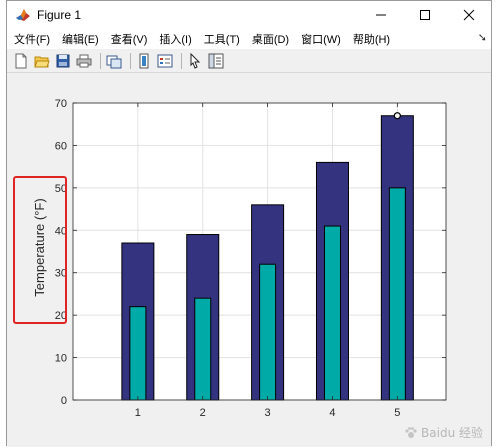  I want to click on minimize-icon, so click(381, 15).